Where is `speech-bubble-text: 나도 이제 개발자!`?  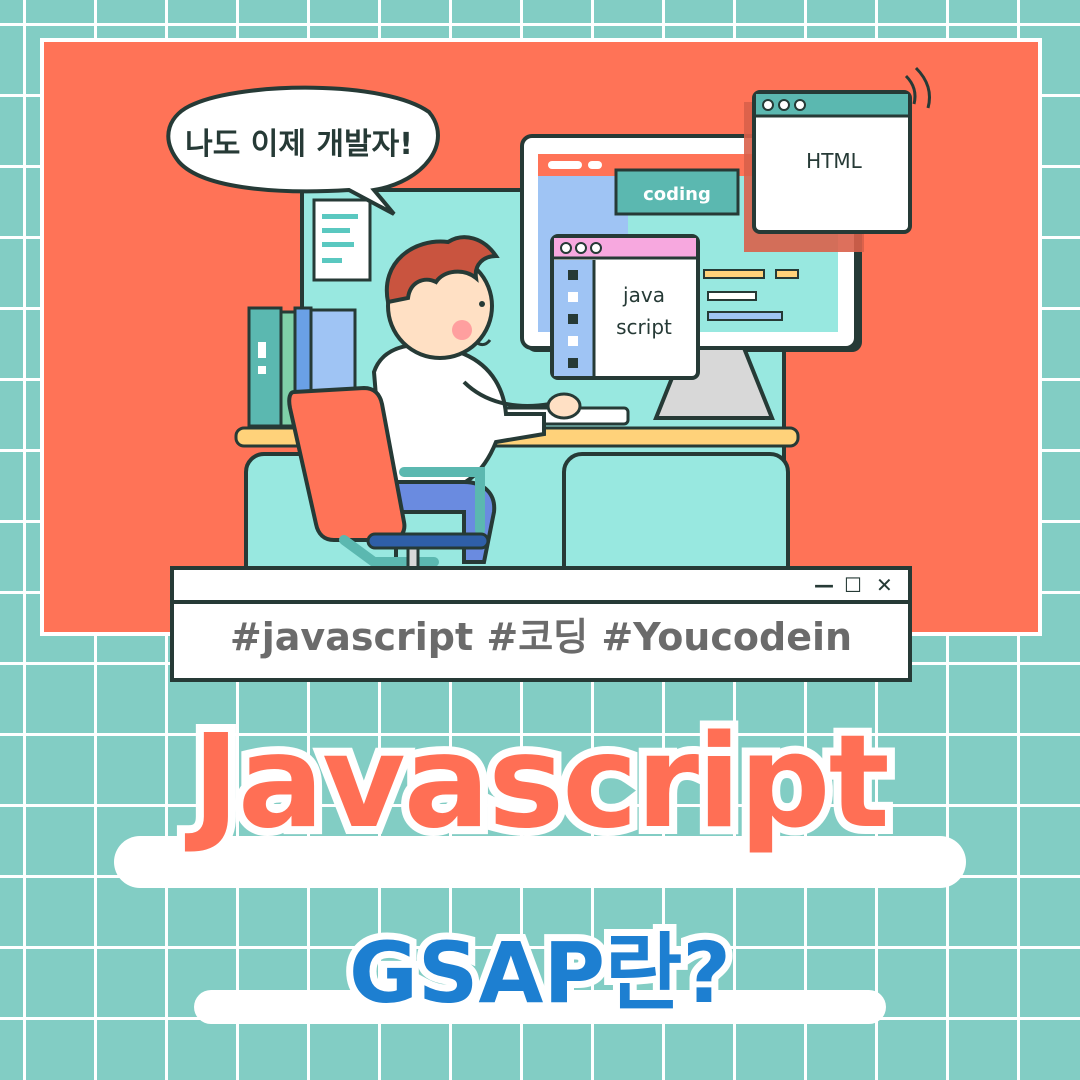 speech-bubble-text: 나도 이제 개발자! is located at coordinates (299, 144).